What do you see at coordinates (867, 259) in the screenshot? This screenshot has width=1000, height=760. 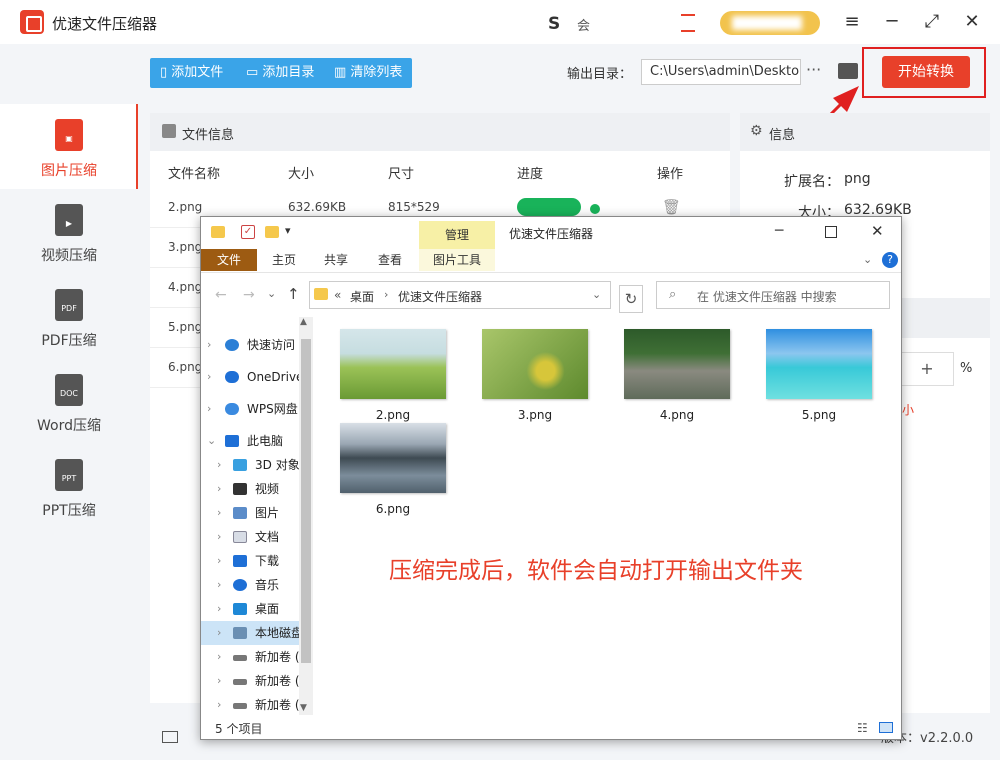 I see `ribbon-expand-icon: ⌄` at bounding box center [867, 259].